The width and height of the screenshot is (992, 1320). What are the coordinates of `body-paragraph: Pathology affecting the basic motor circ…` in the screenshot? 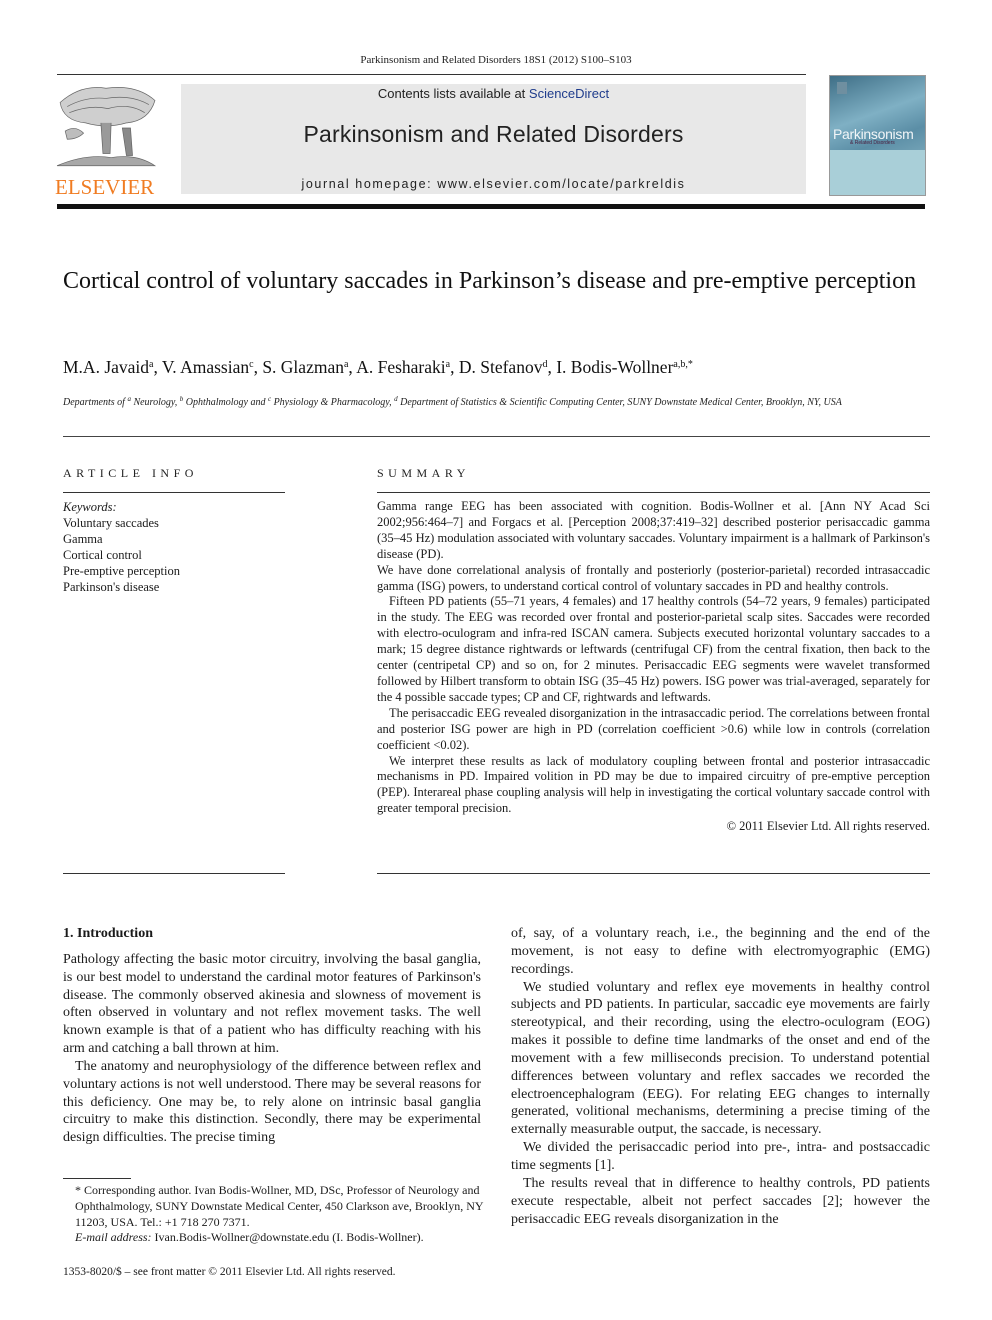 It's located at (272, 1004).